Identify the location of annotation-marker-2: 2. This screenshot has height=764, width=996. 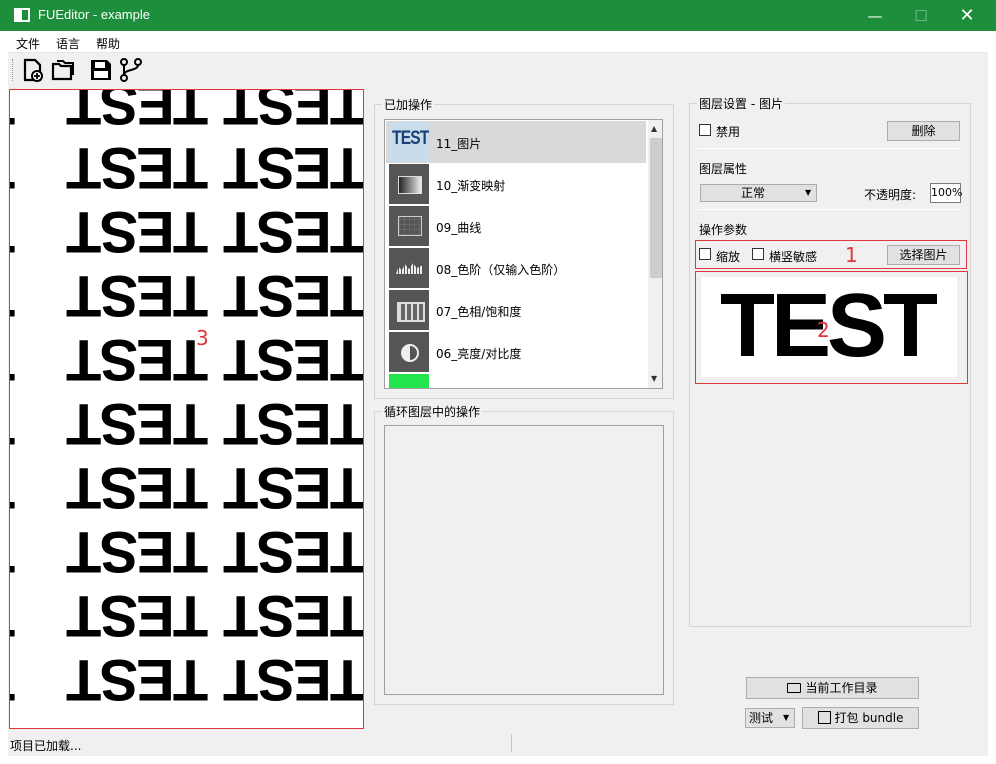
(823, 330).